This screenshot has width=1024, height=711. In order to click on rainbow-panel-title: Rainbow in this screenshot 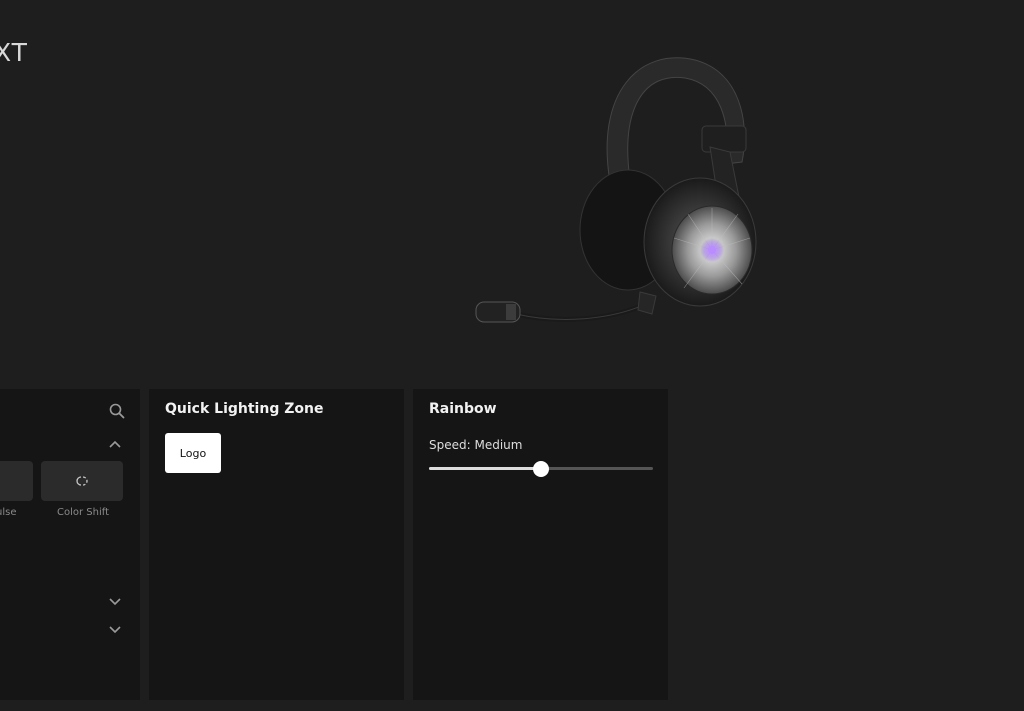, I will do `click(463, 409)`.